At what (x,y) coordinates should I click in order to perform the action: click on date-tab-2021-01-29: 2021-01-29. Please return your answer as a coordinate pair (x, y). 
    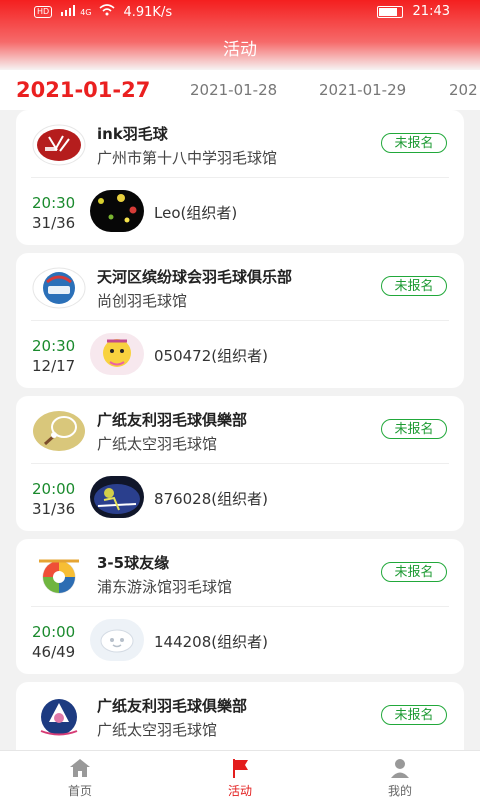
    Looking at the image, I should click on (362, 90).